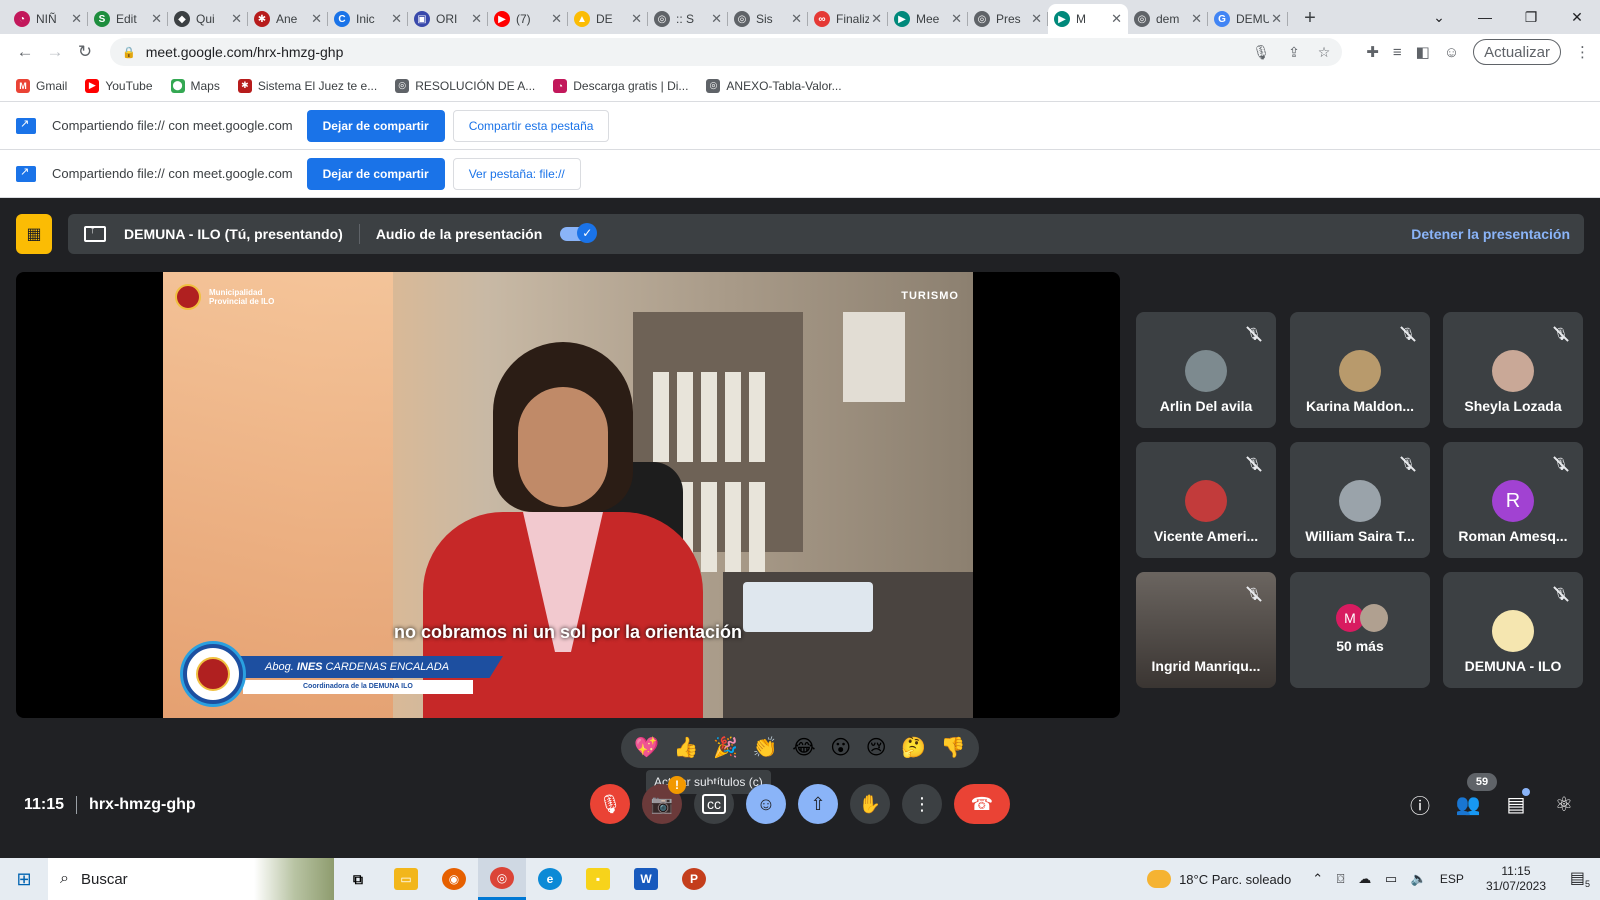 The height and width of the screenshot is (900, 1600). Describe the element at coordinates (725, 748) in the screenshot. I see `reaction-emoji: 🎉` at that location.